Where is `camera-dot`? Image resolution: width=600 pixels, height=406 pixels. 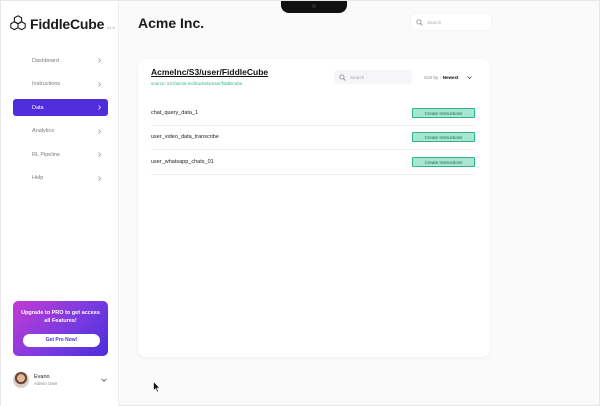
camera-dot is located at coordinates (314, 6).